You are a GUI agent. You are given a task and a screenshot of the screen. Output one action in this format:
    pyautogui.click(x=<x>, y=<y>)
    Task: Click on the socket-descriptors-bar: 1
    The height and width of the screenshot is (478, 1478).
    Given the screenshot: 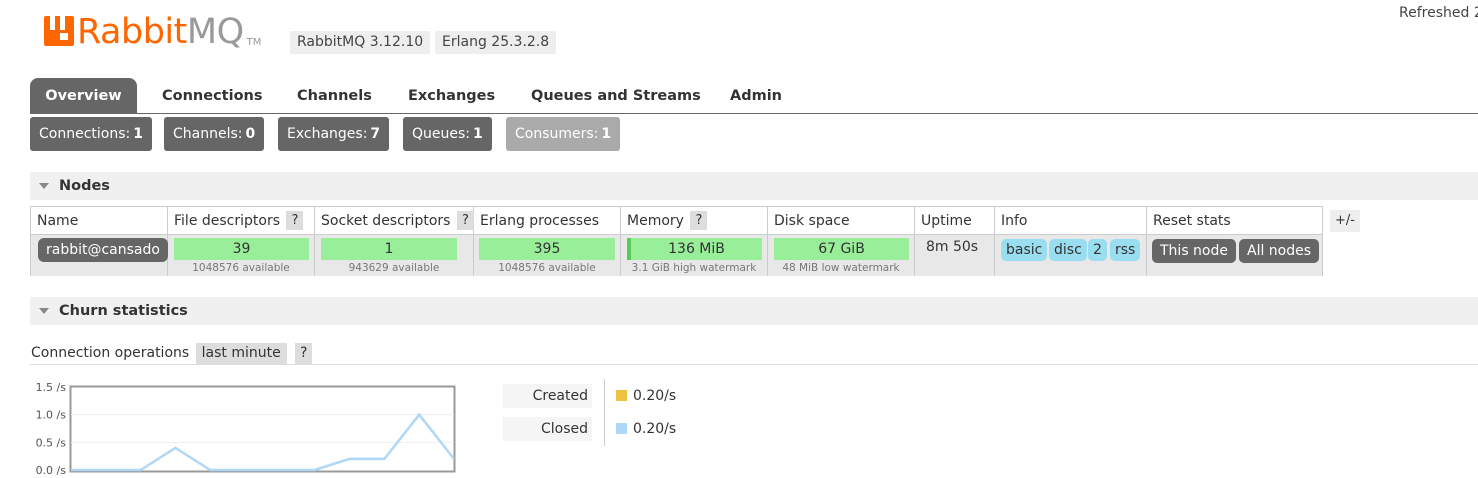 What is the action you would take?
    pyautogui.click(x=389, y=249)
    